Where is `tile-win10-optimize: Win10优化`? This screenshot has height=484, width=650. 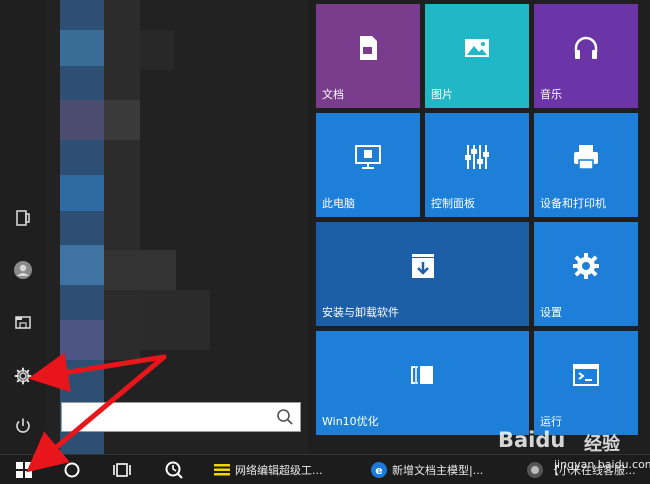 tile-win10-optimize: Win10优化 is located at coordinates (422, 383).